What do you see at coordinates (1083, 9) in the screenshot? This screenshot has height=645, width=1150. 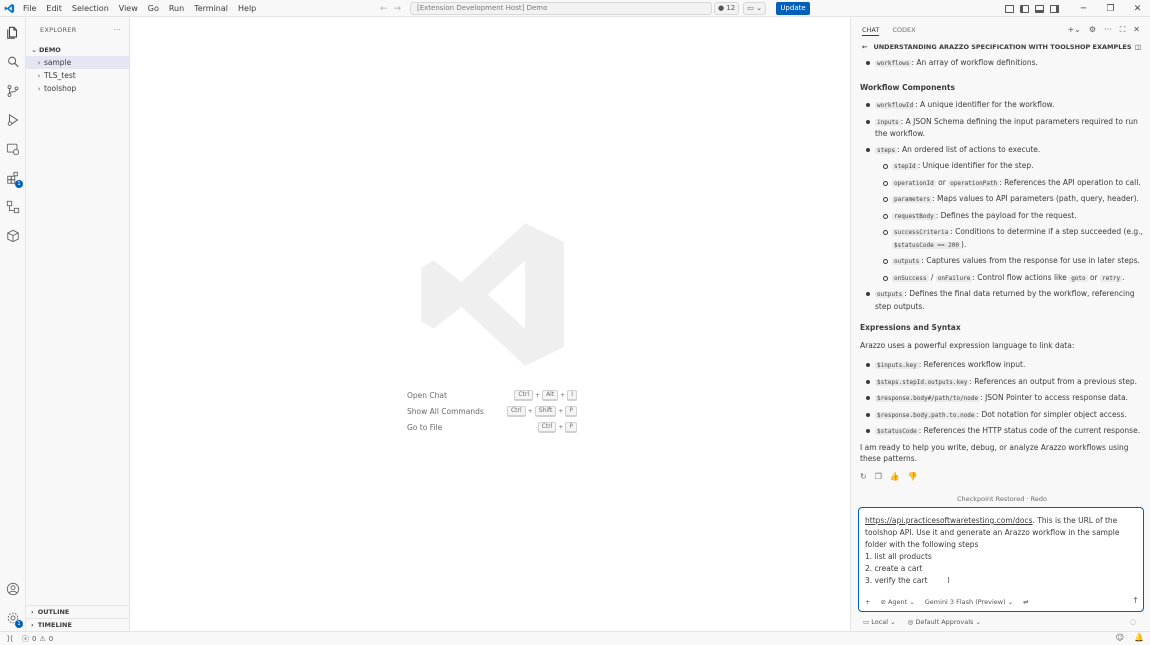 I see `minimize-icon: ─` at bounding box center [1083, 9].